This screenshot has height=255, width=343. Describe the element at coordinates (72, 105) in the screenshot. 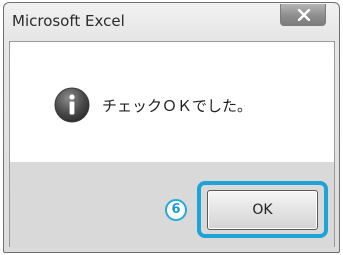

I see `info-icon` at that location.